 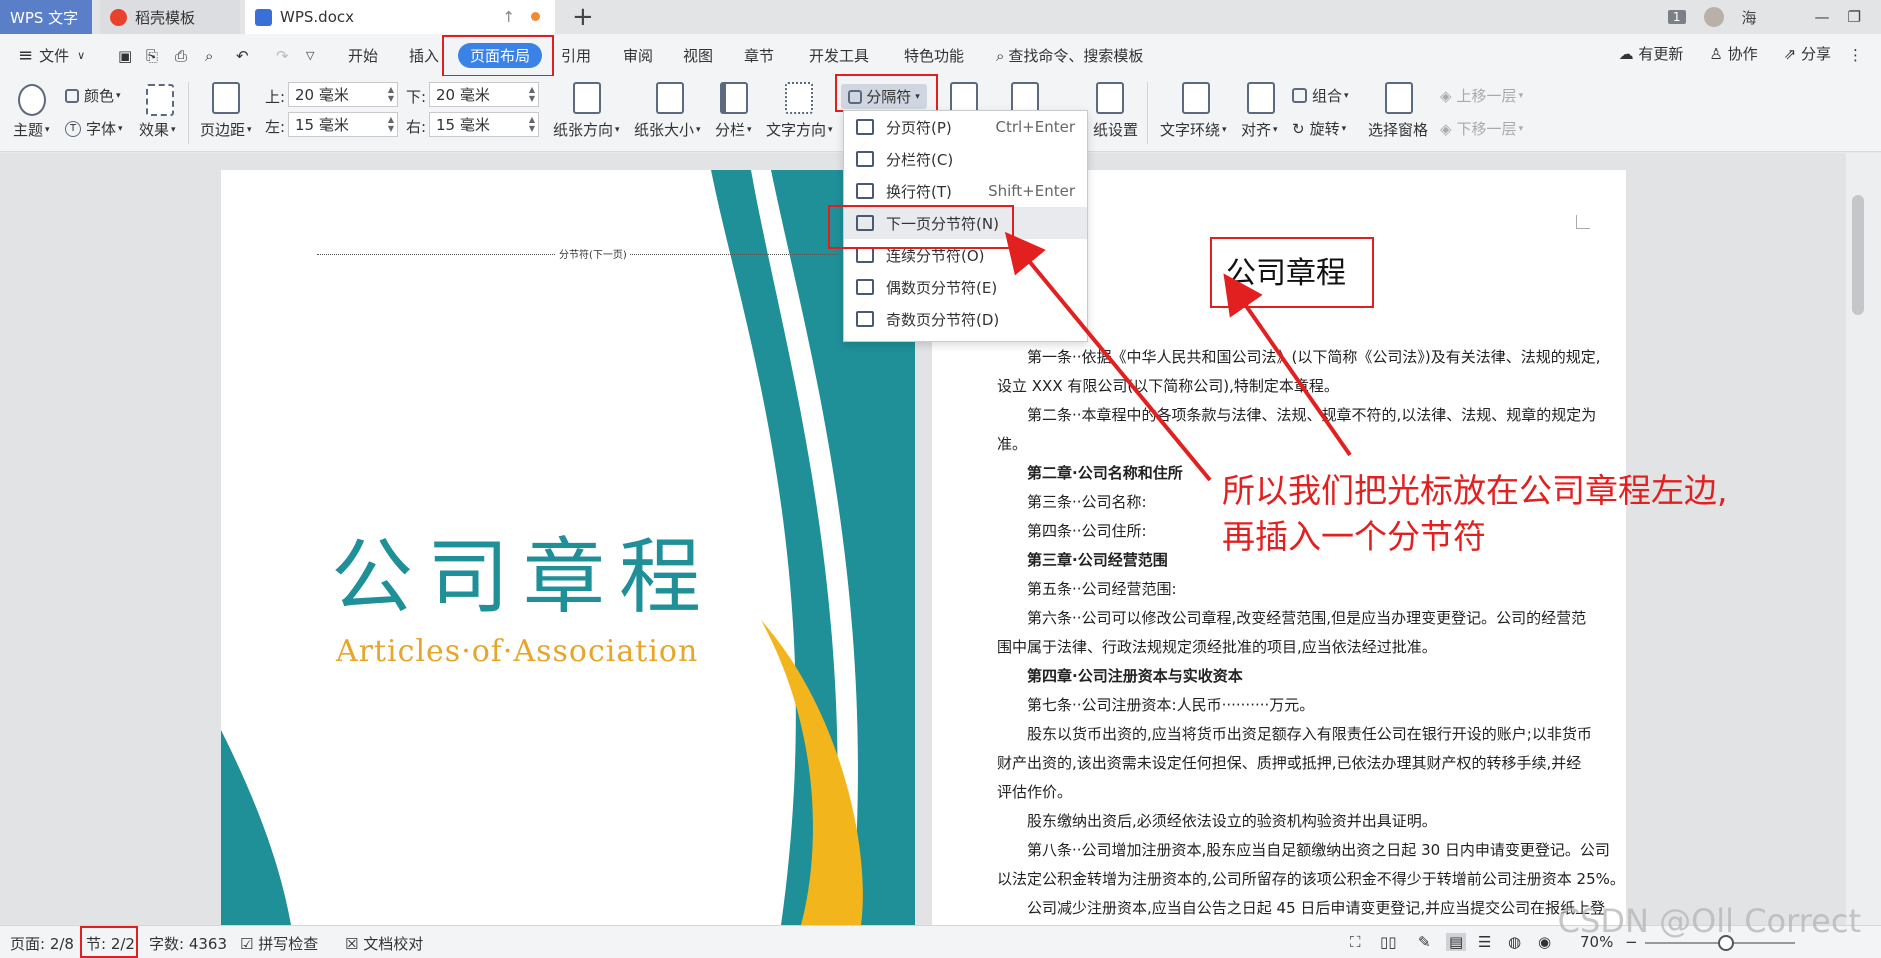 What do you see at coordinates (110, 943) in the screenshot?
I see `section-indicator: 节: 2/2` at bounding box center [110, 943].